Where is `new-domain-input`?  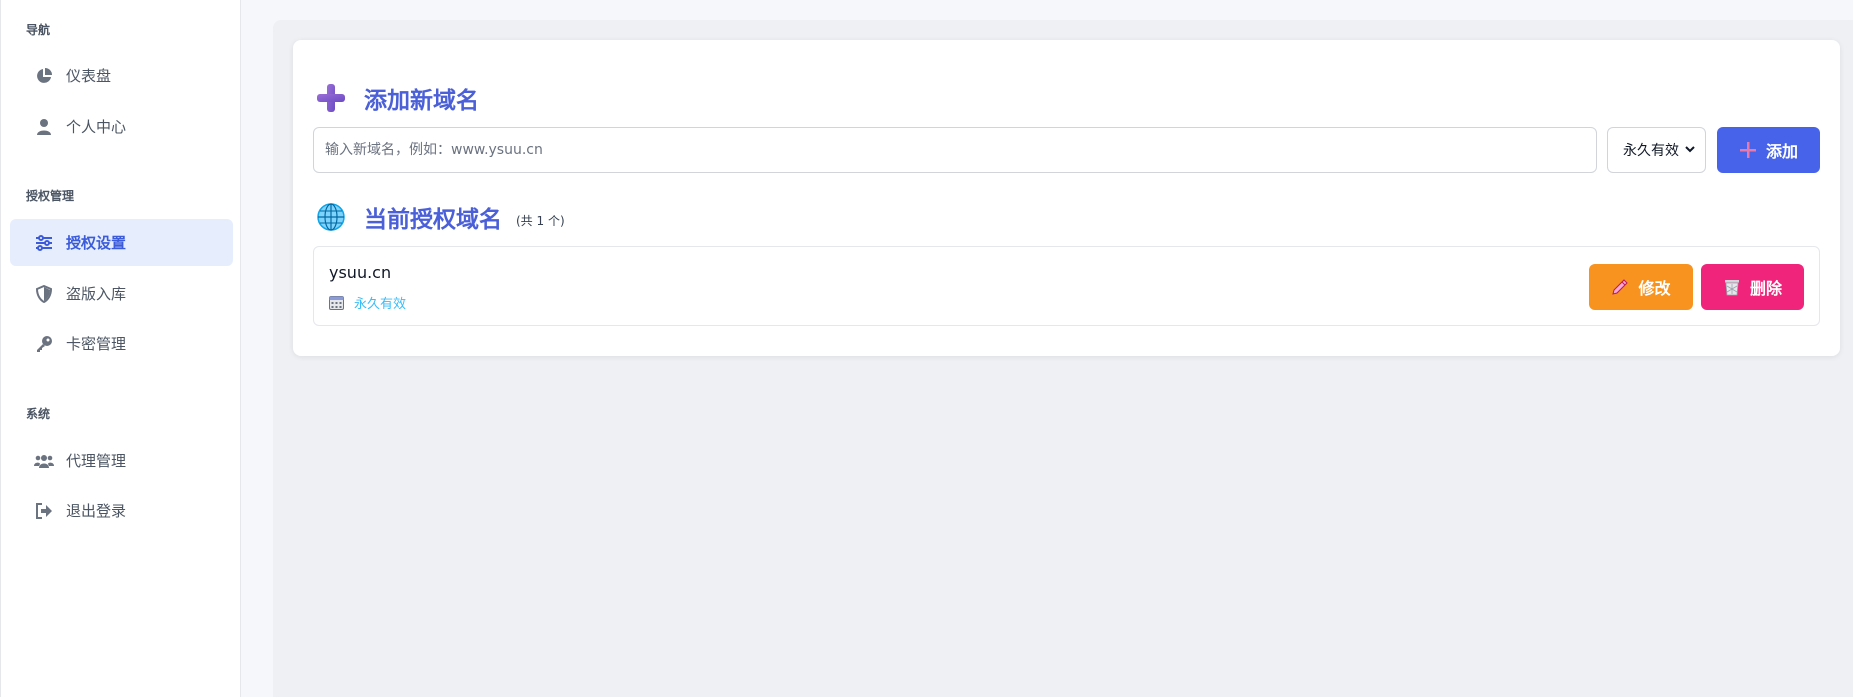
new-domain-input is located at coordinates (955, 150).